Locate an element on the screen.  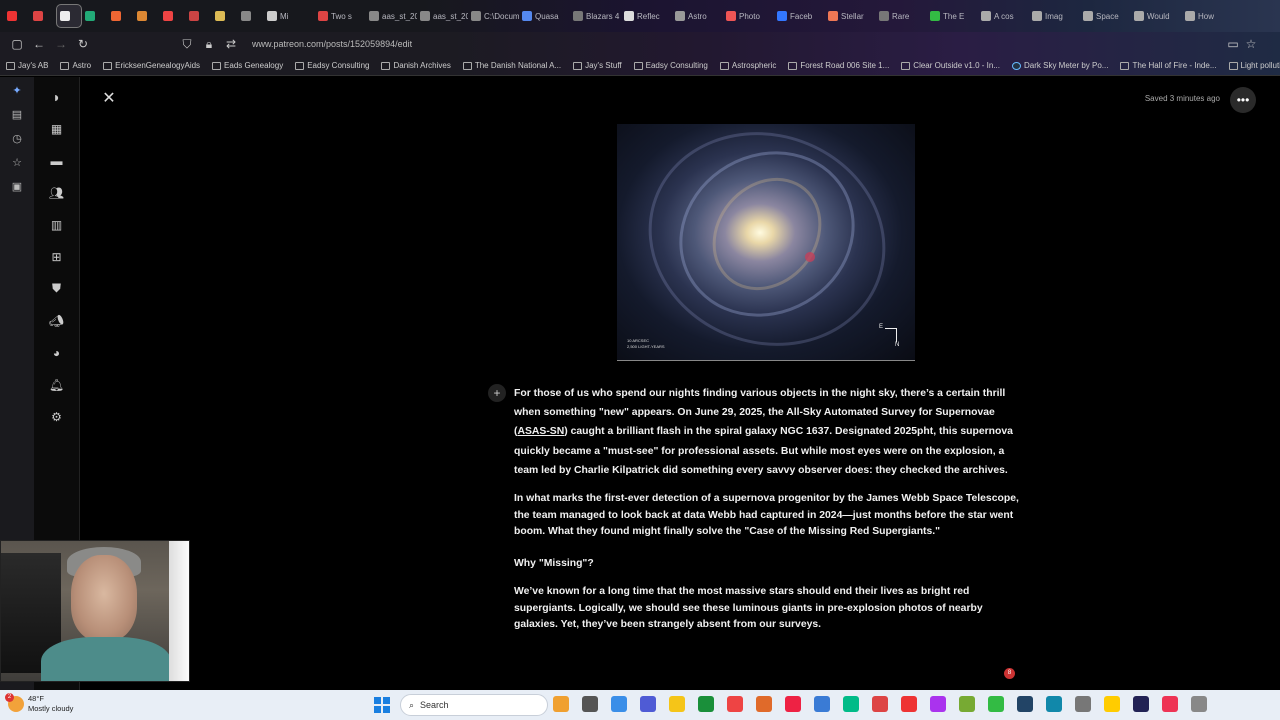
browser-tab: Reflec is located at coordinates (646, 16).